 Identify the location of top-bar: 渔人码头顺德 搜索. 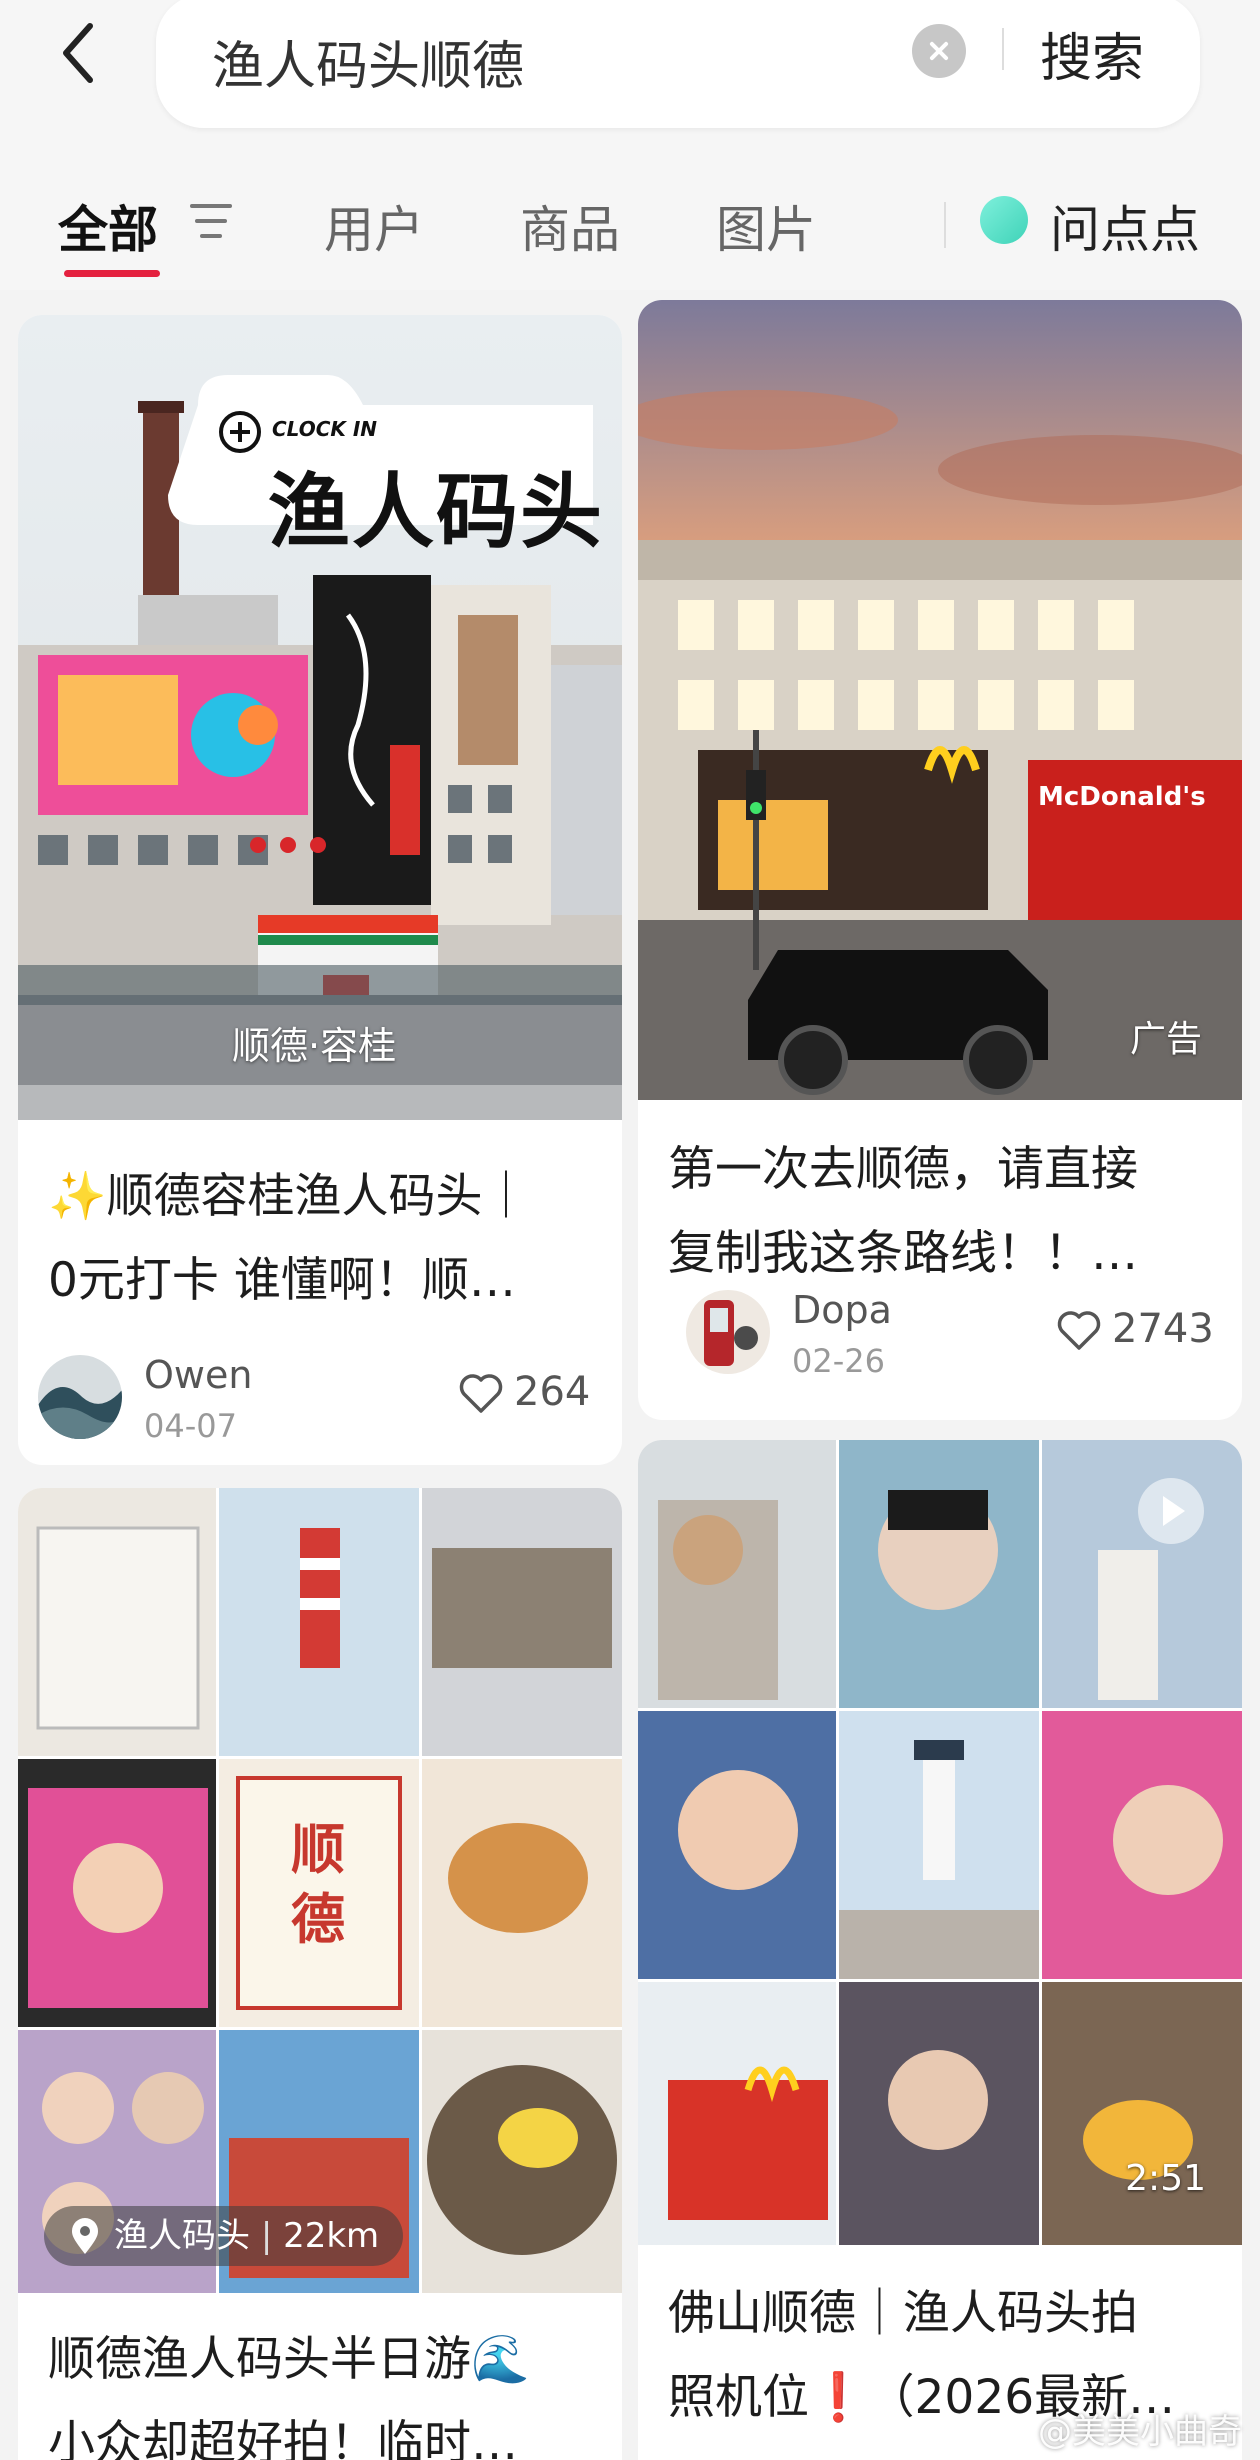
(630, 75).